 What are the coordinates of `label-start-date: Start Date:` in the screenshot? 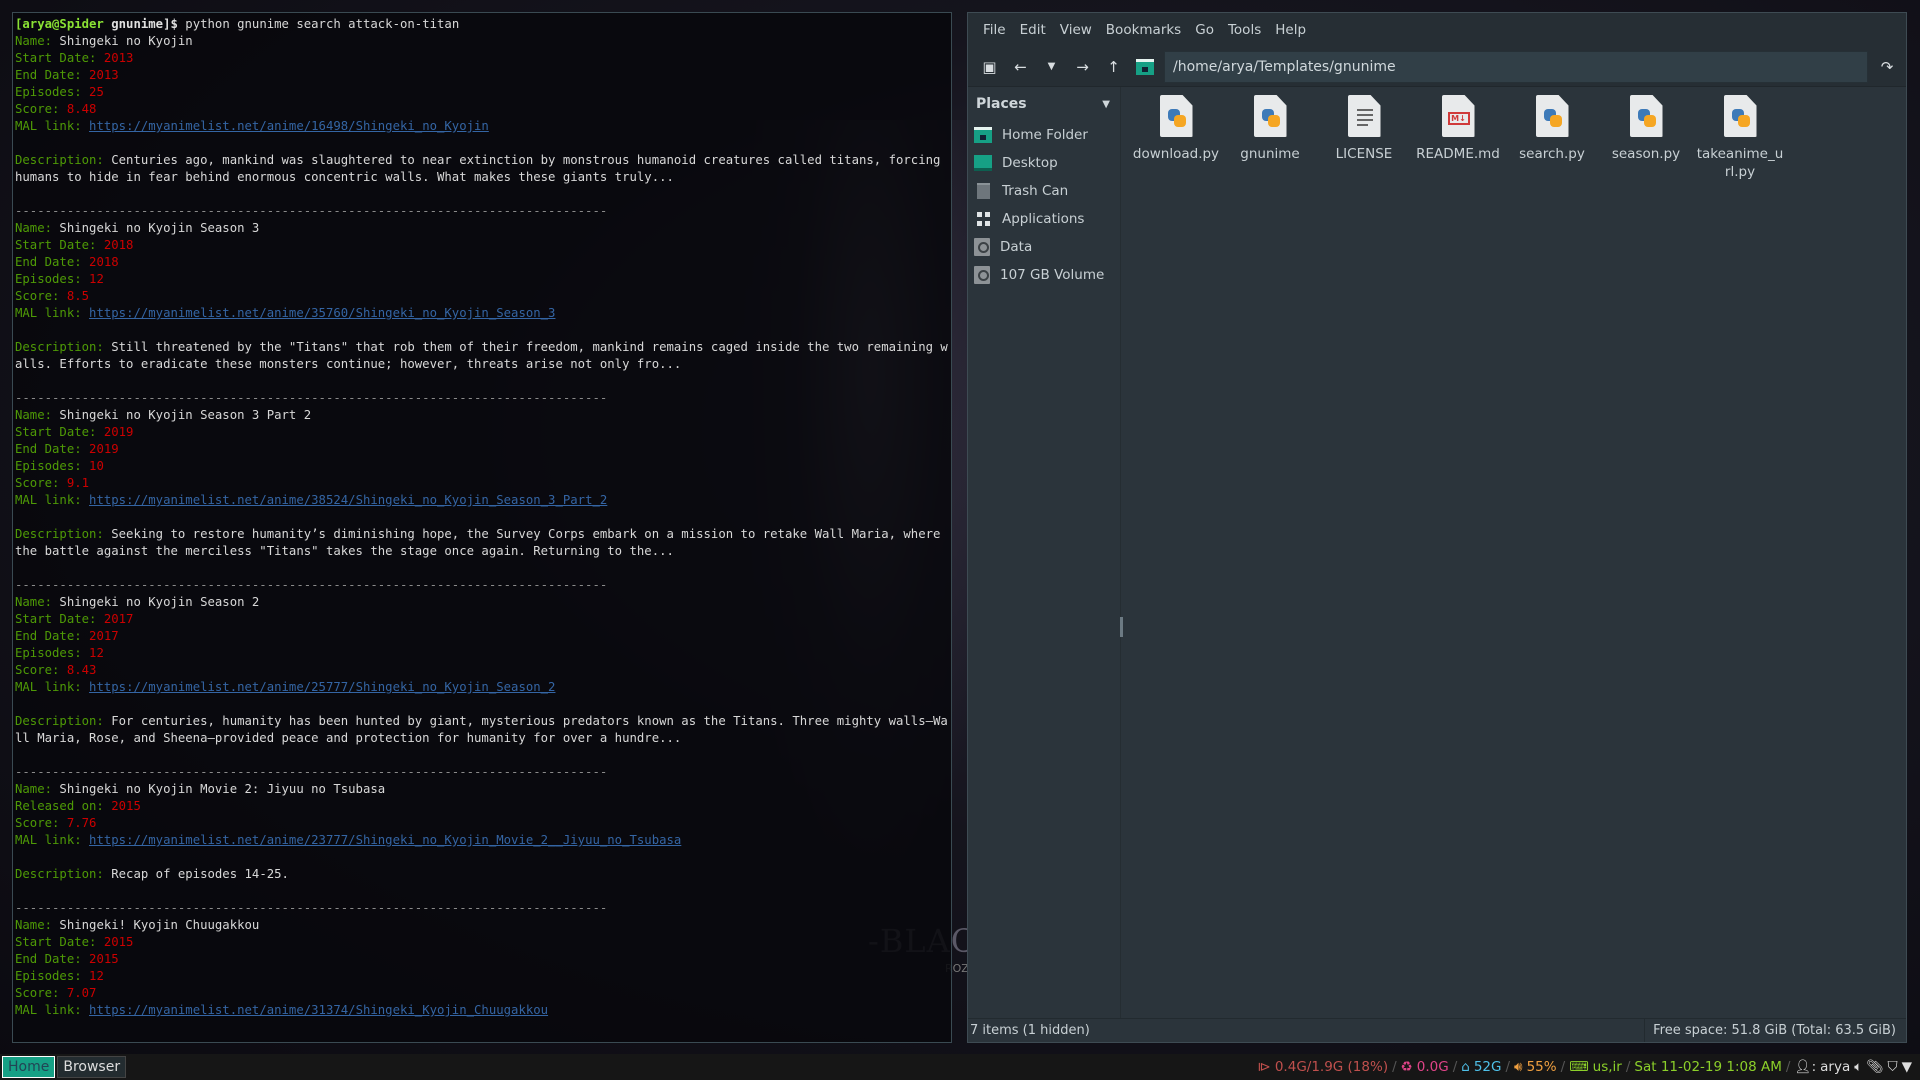 It's located at (59, 619).